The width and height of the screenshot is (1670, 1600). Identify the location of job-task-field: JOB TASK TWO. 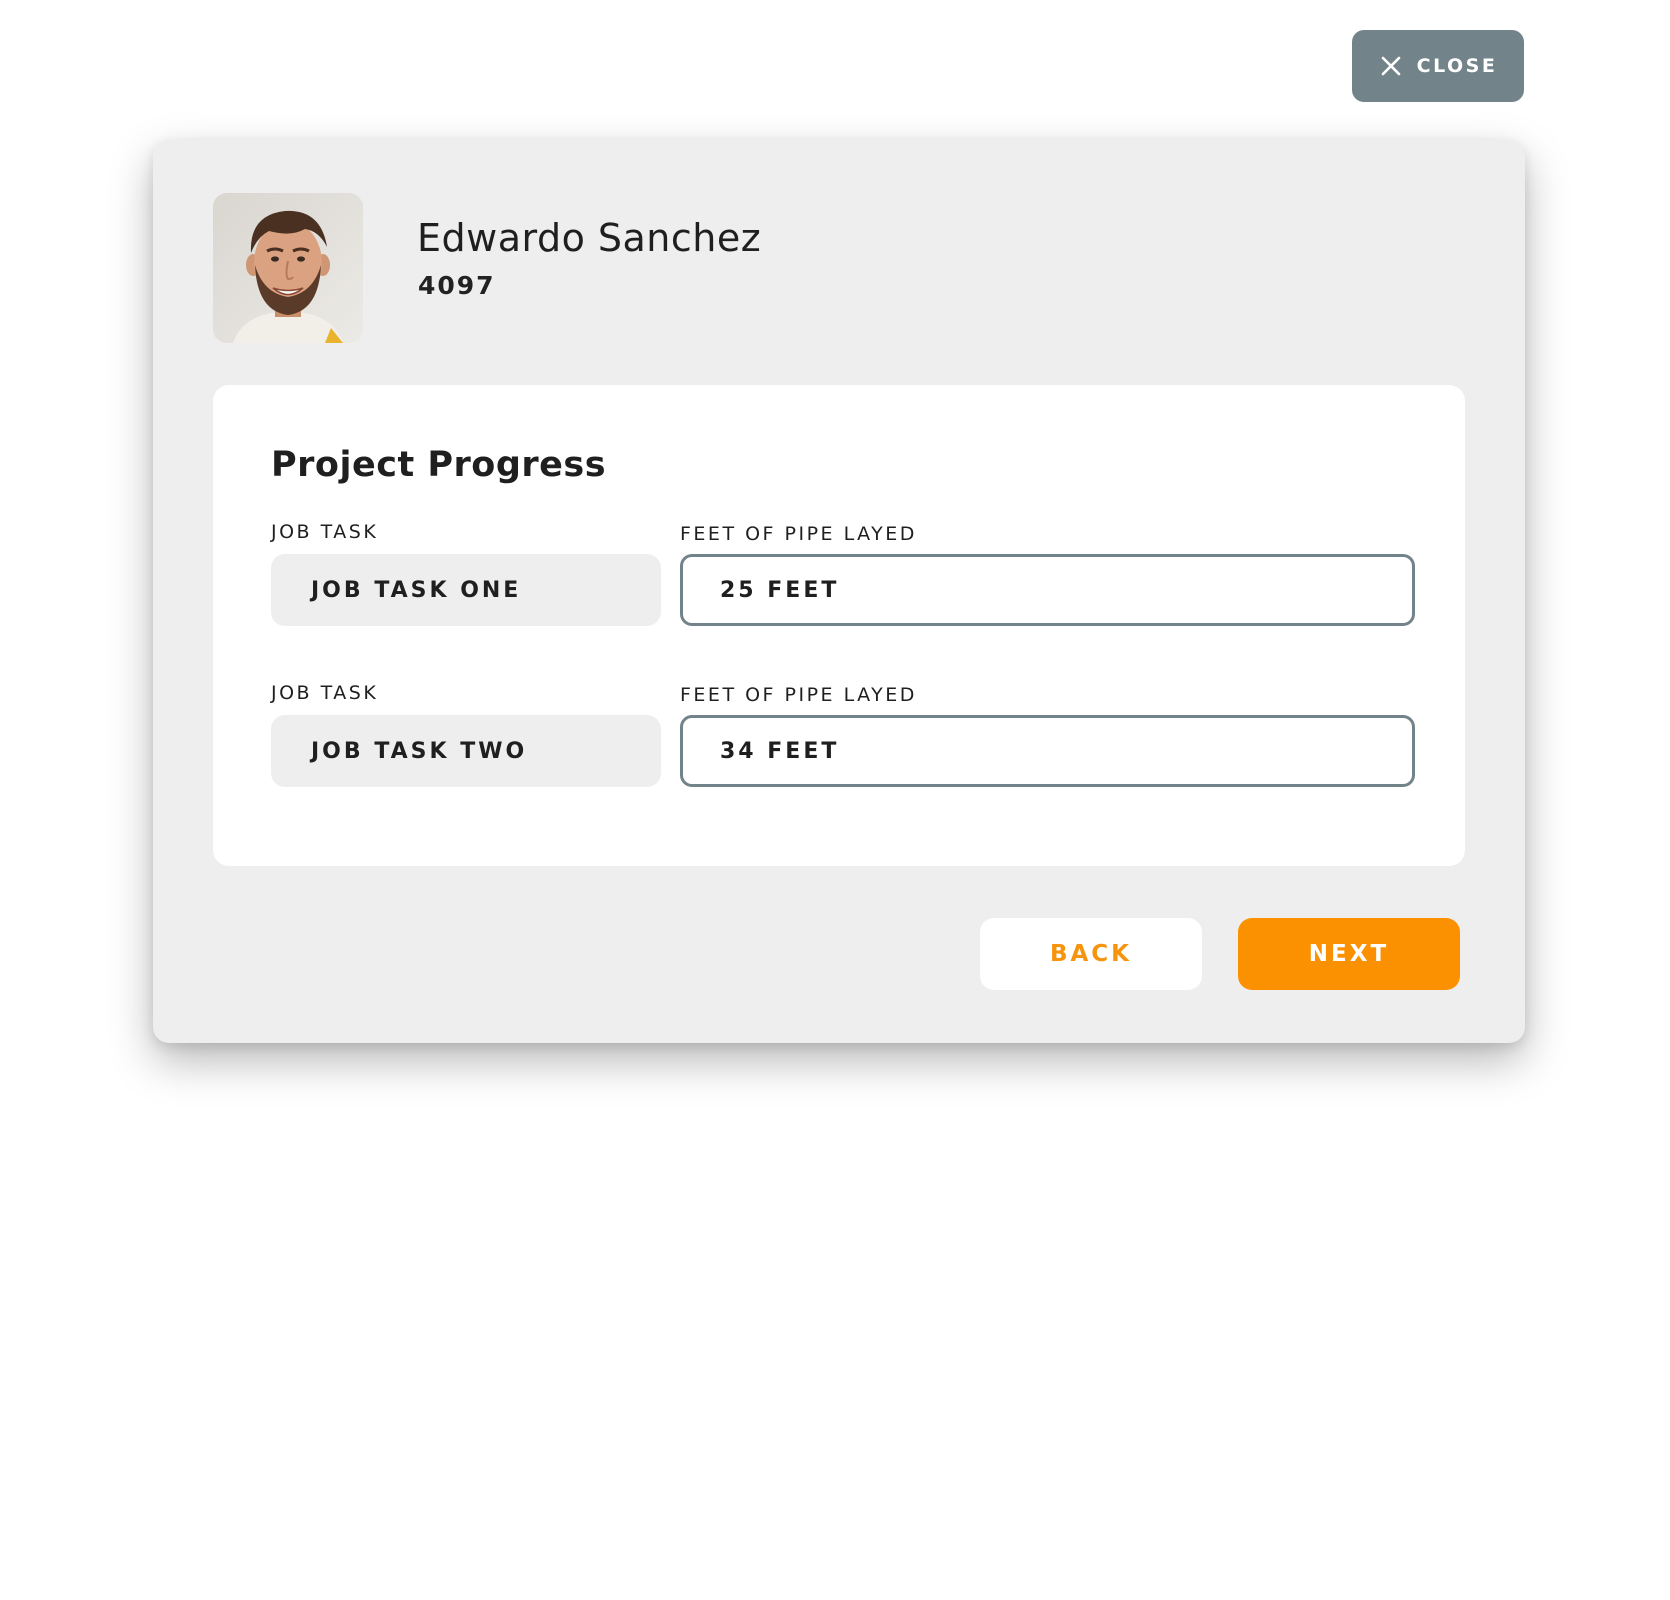
(466, 751).